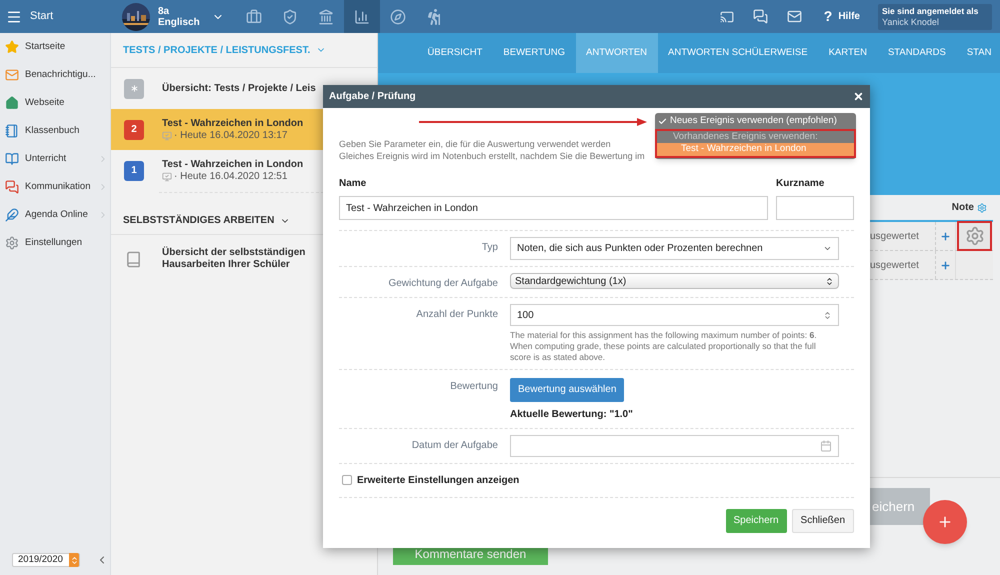 The height and width of the screenshot is (575, 1000). What do you see at coordinates (801, 184) in the screenshot?
I see `field-label: Kurzname` at bounding box center [801, 184].